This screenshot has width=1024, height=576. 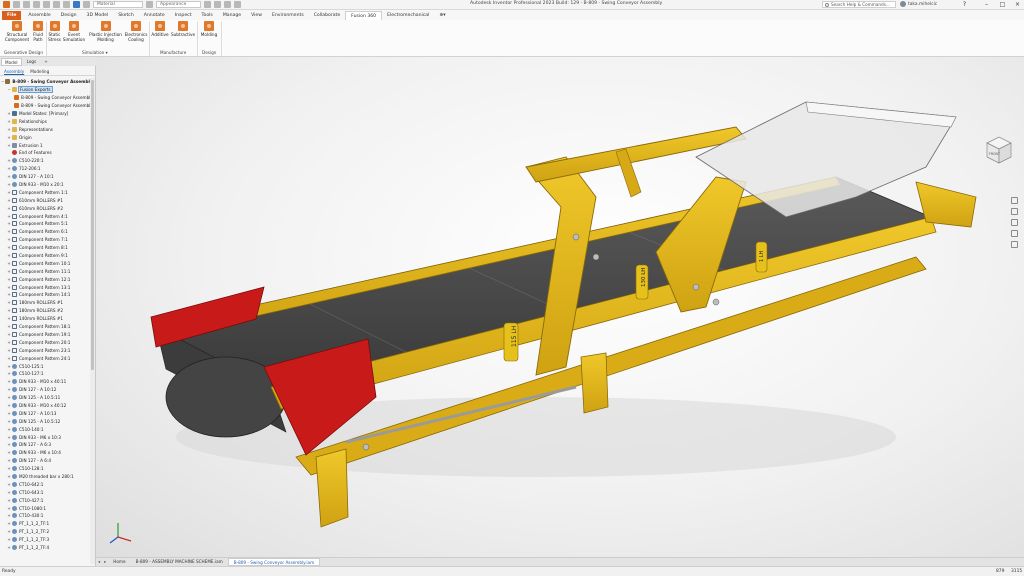 I want to click on tree-item: − Fusion Exports, so click(x=45, y=90).